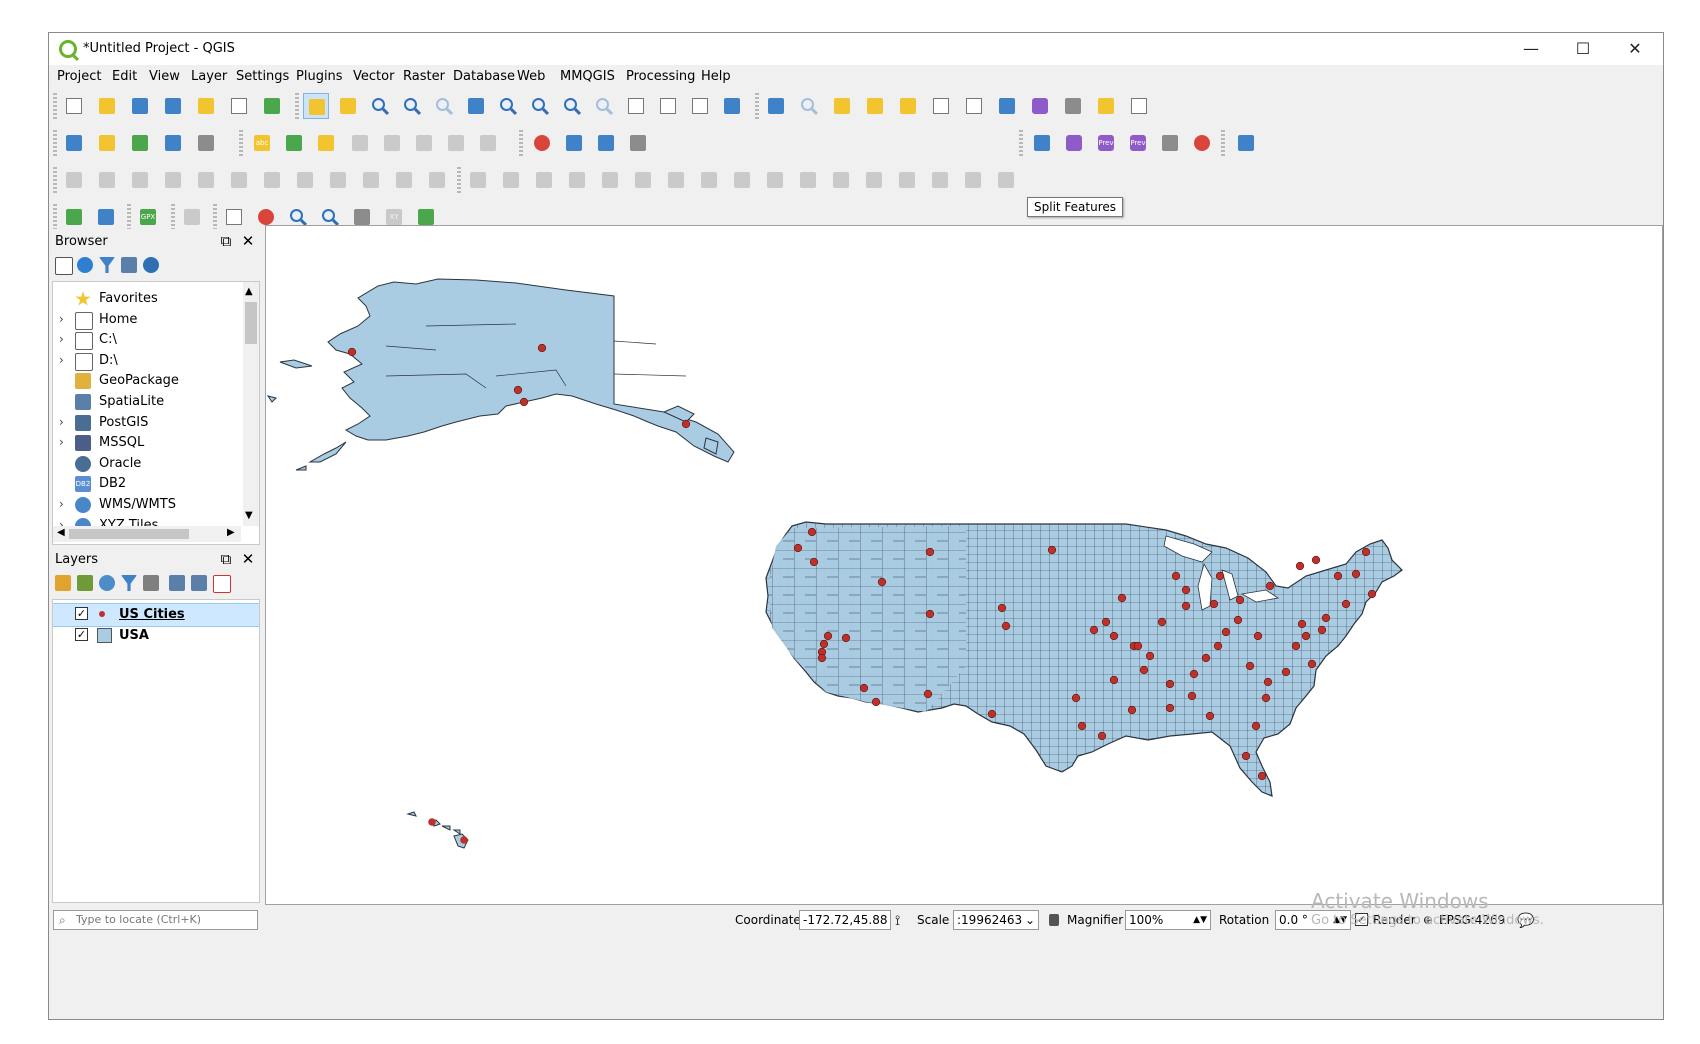 The image size is (1700, 1044). What do you see at coordinates (456, 143) in the screenshot?
I see `rotate-label-button` at bounding box center [456, 143].